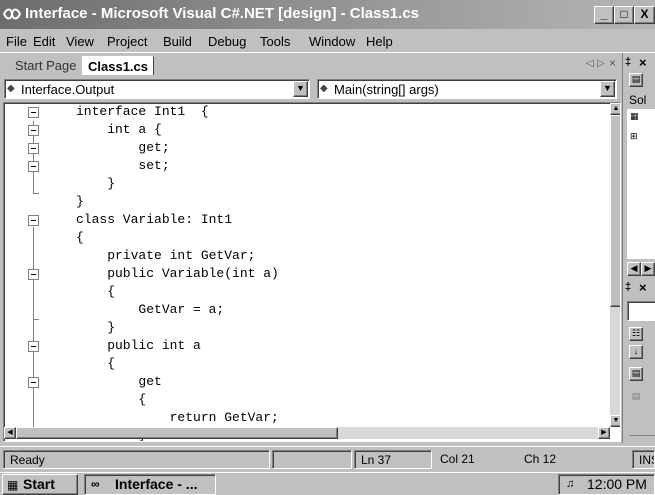  I want to click on scroll-up-icon: ▲, so click(615, 109).